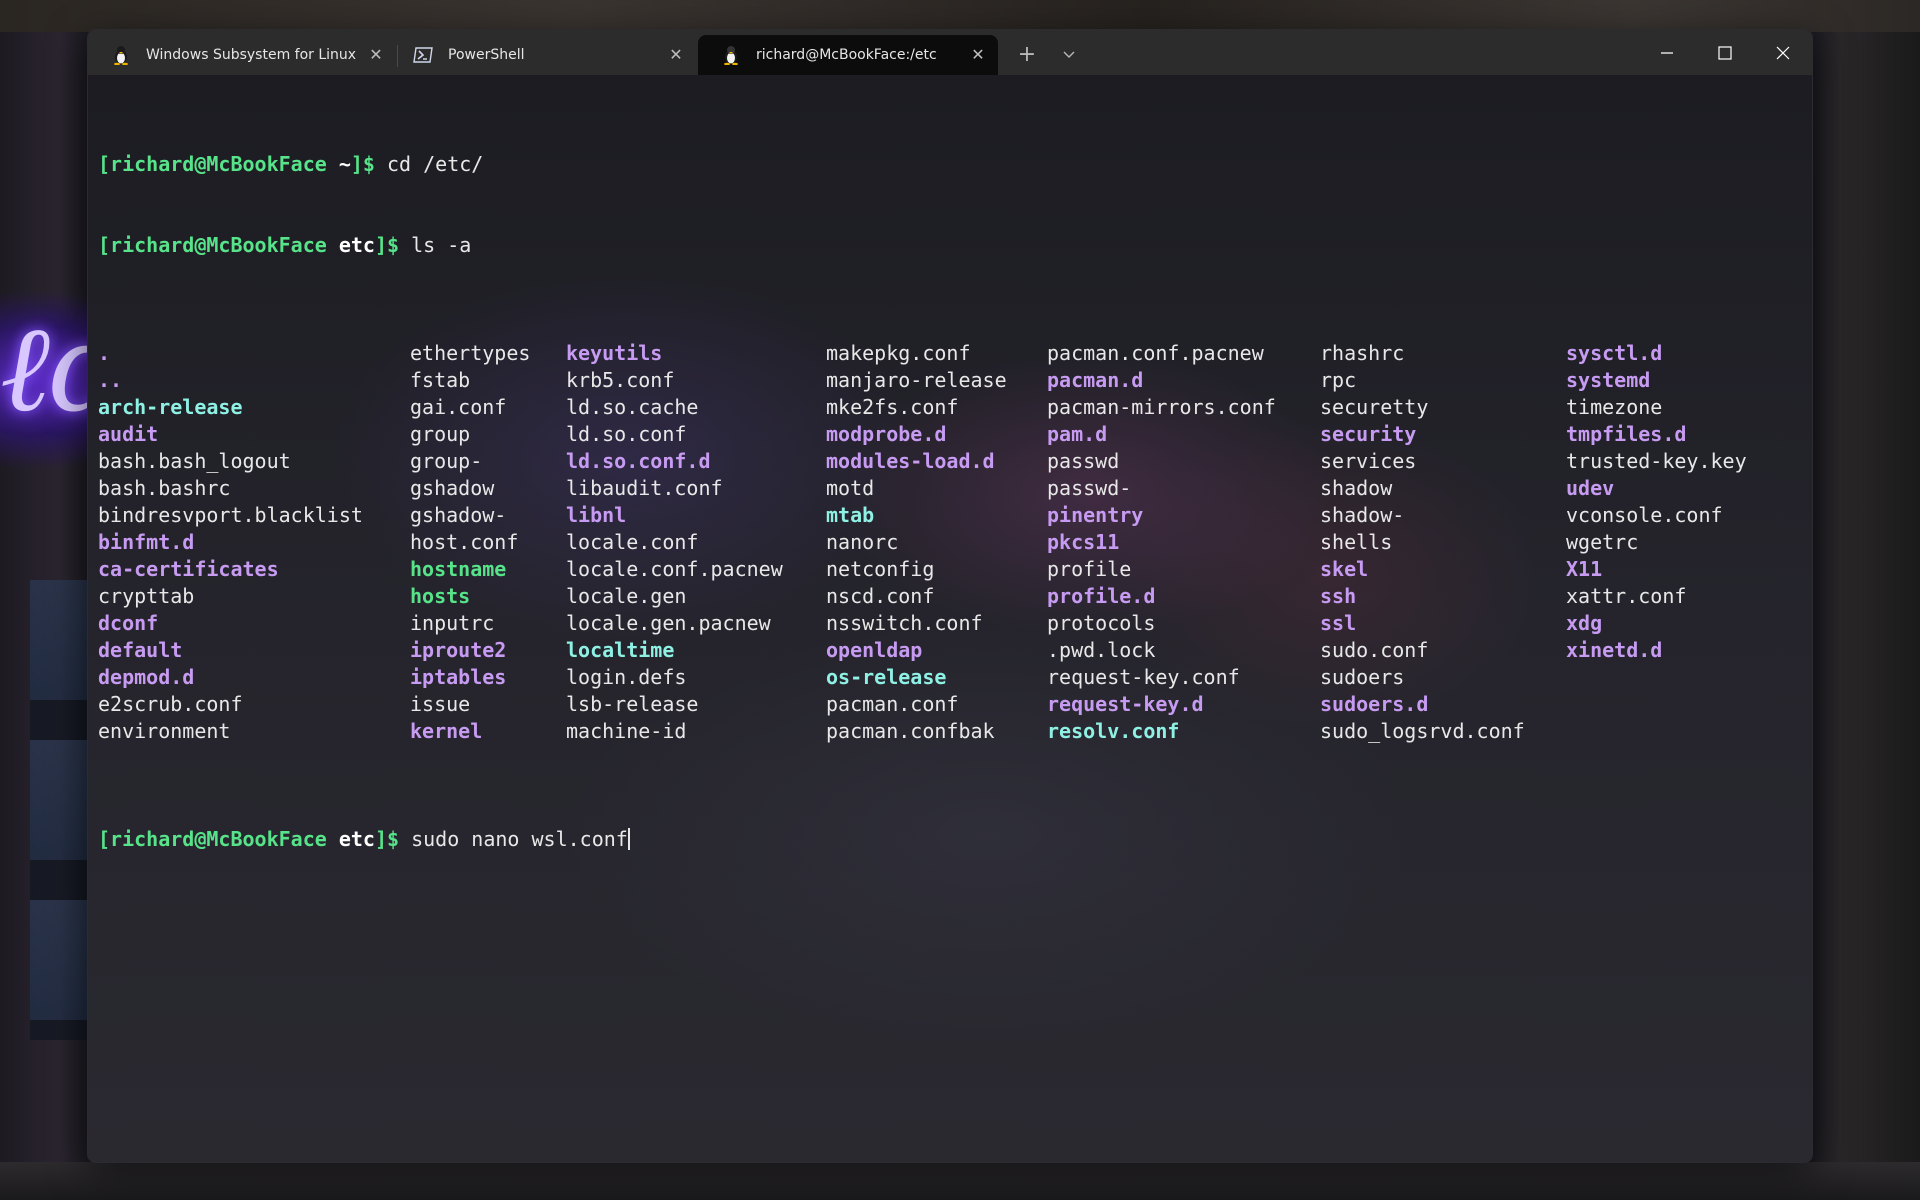  I want to click on ls-entry-file: xattr.conf, so click(1626, 596).